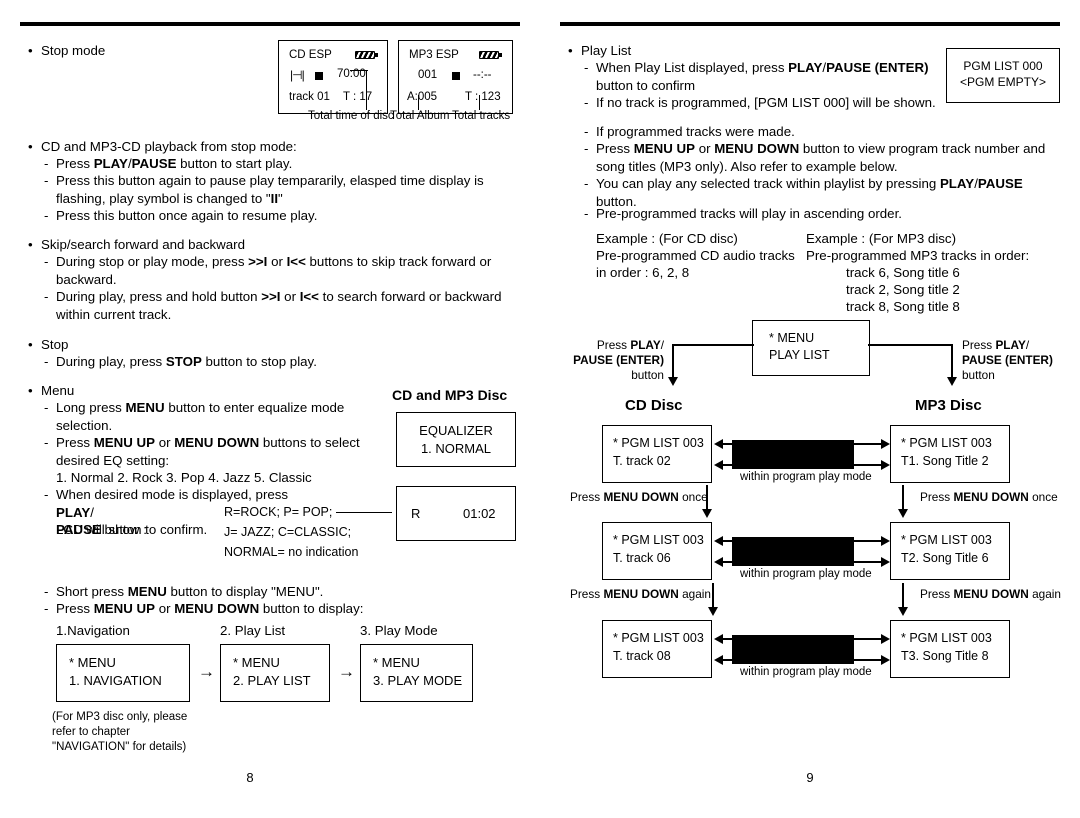 The image size is (1080, 818). I want to click on bullet-skip-search: • Skip/search forward and backward, so click(268, 245).